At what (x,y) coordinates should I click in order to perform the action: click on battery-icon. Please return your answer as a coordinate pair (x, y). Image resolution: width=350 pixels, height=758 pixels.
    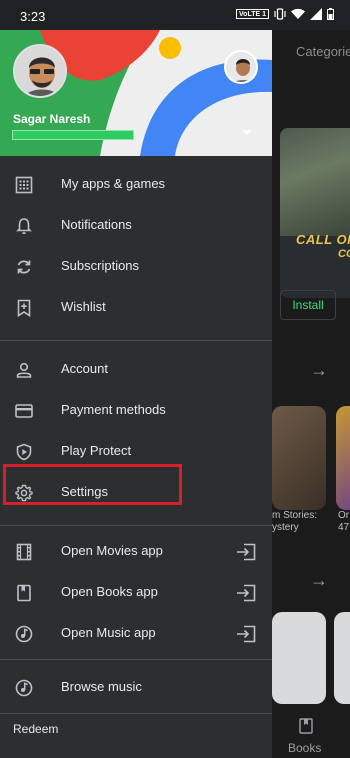
    Looking at the image, I should click on (330, 14).